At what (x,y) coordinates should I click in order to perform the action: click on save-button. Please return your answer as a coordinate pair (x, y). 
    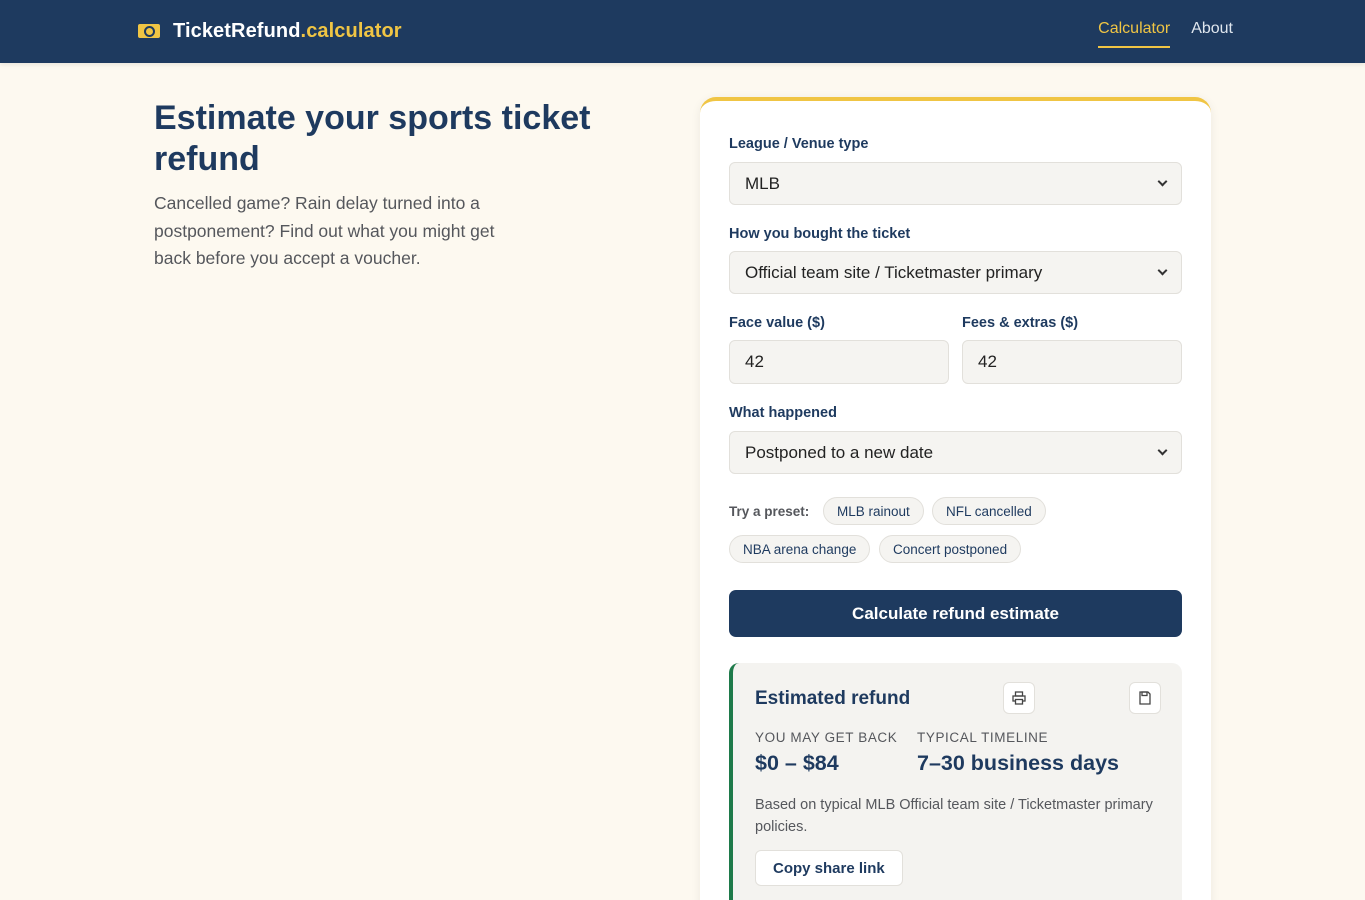
    Looking at the image, I should click on (1145, 698).